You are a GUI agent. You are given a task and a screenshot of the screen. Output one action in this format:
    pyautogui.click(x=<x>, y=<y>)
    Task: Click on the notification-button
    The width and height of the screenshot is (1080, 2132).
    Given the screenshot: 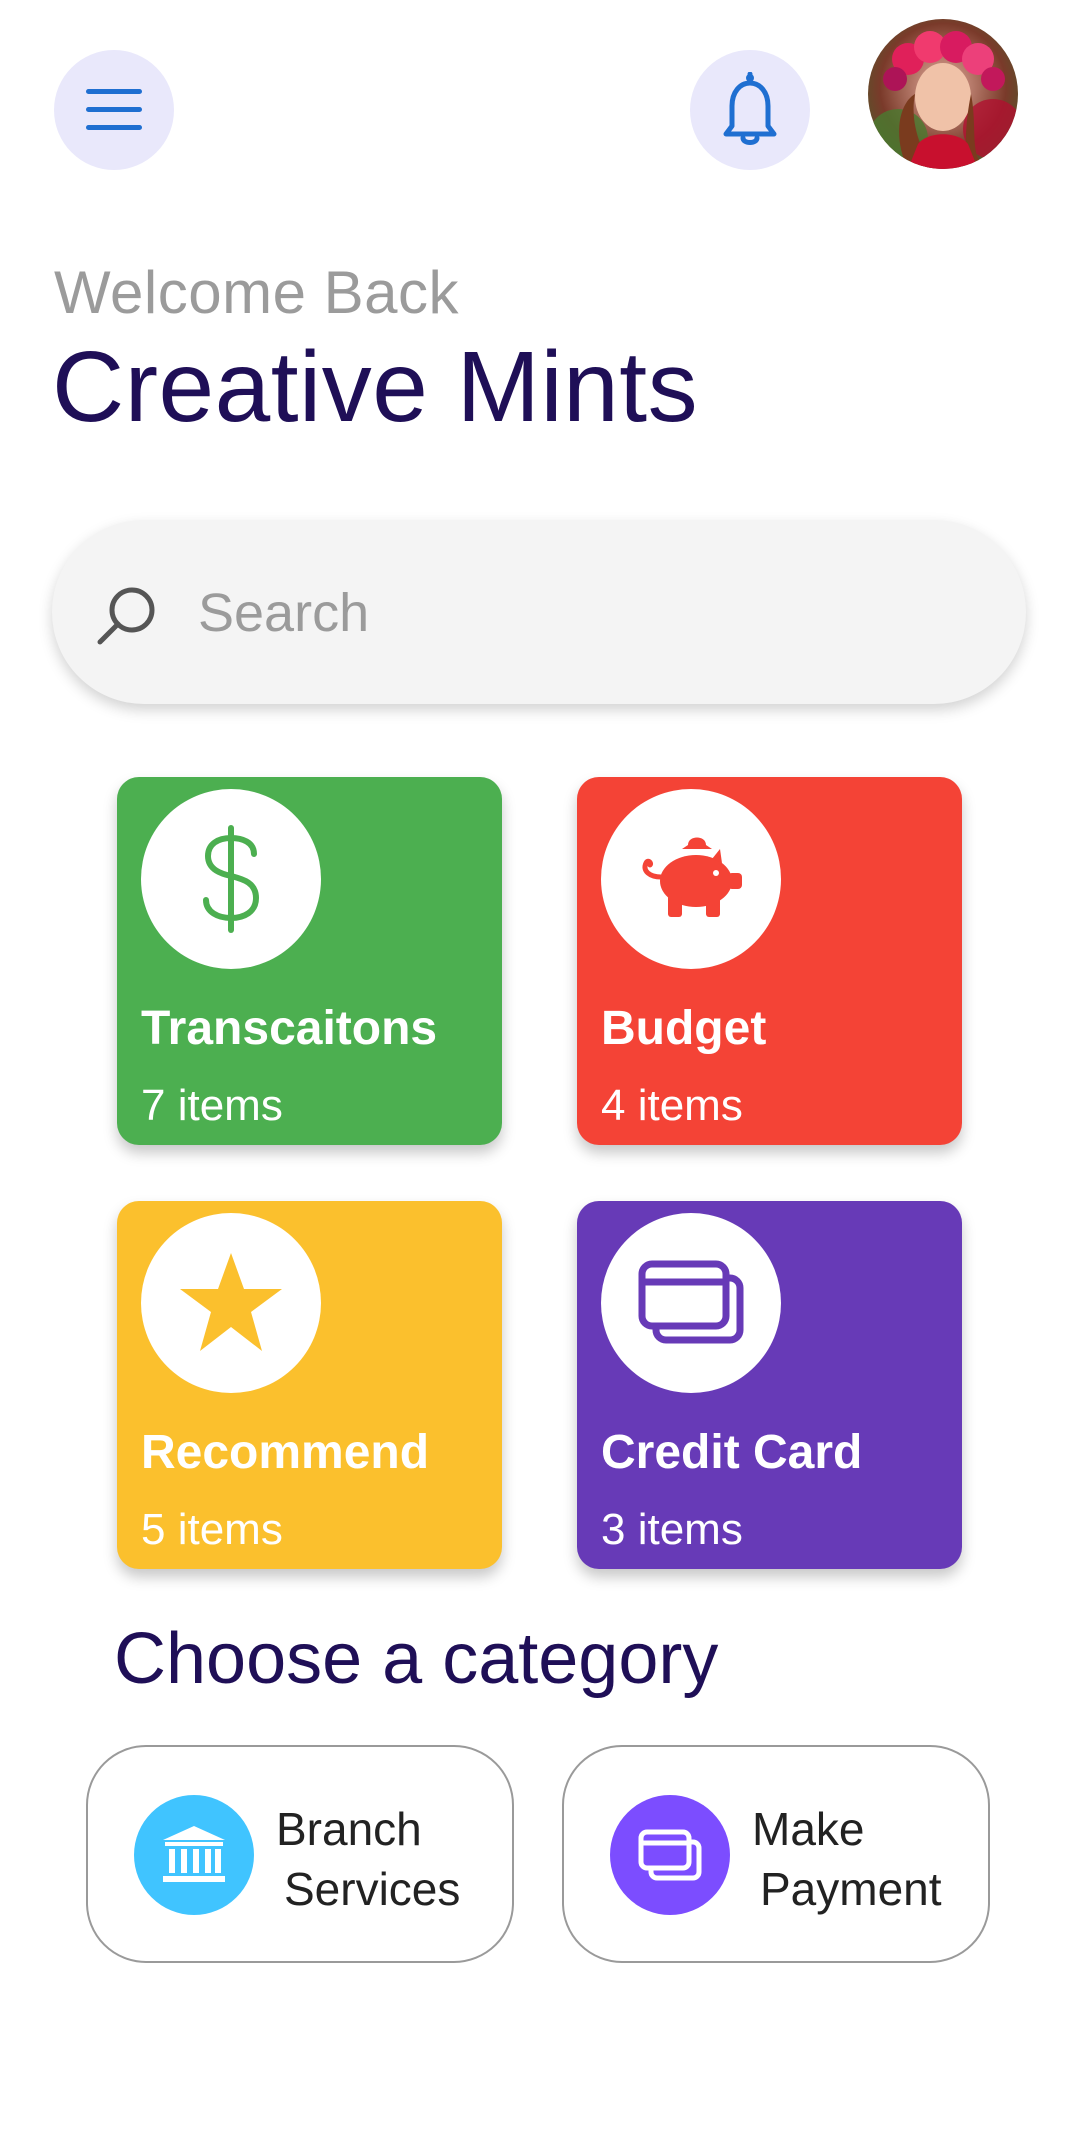 What is the action you would take?
    pyautogui.click(x=750, y=110)
    